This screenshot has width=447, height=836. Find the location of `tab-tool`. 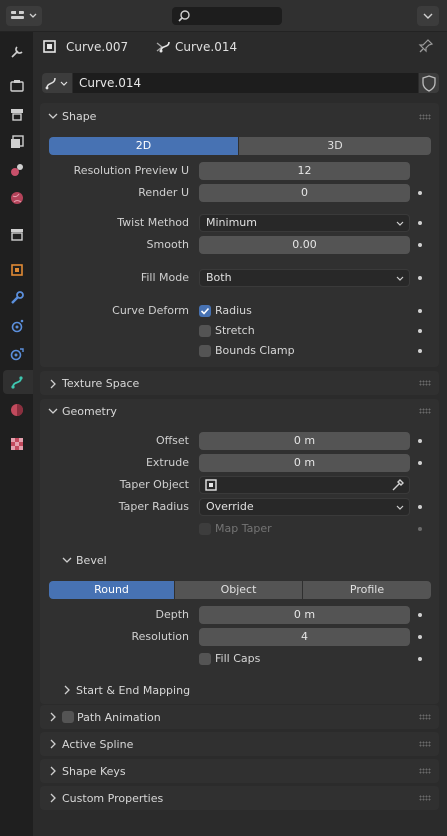

tab-tool is located at coordinates (17, 52).